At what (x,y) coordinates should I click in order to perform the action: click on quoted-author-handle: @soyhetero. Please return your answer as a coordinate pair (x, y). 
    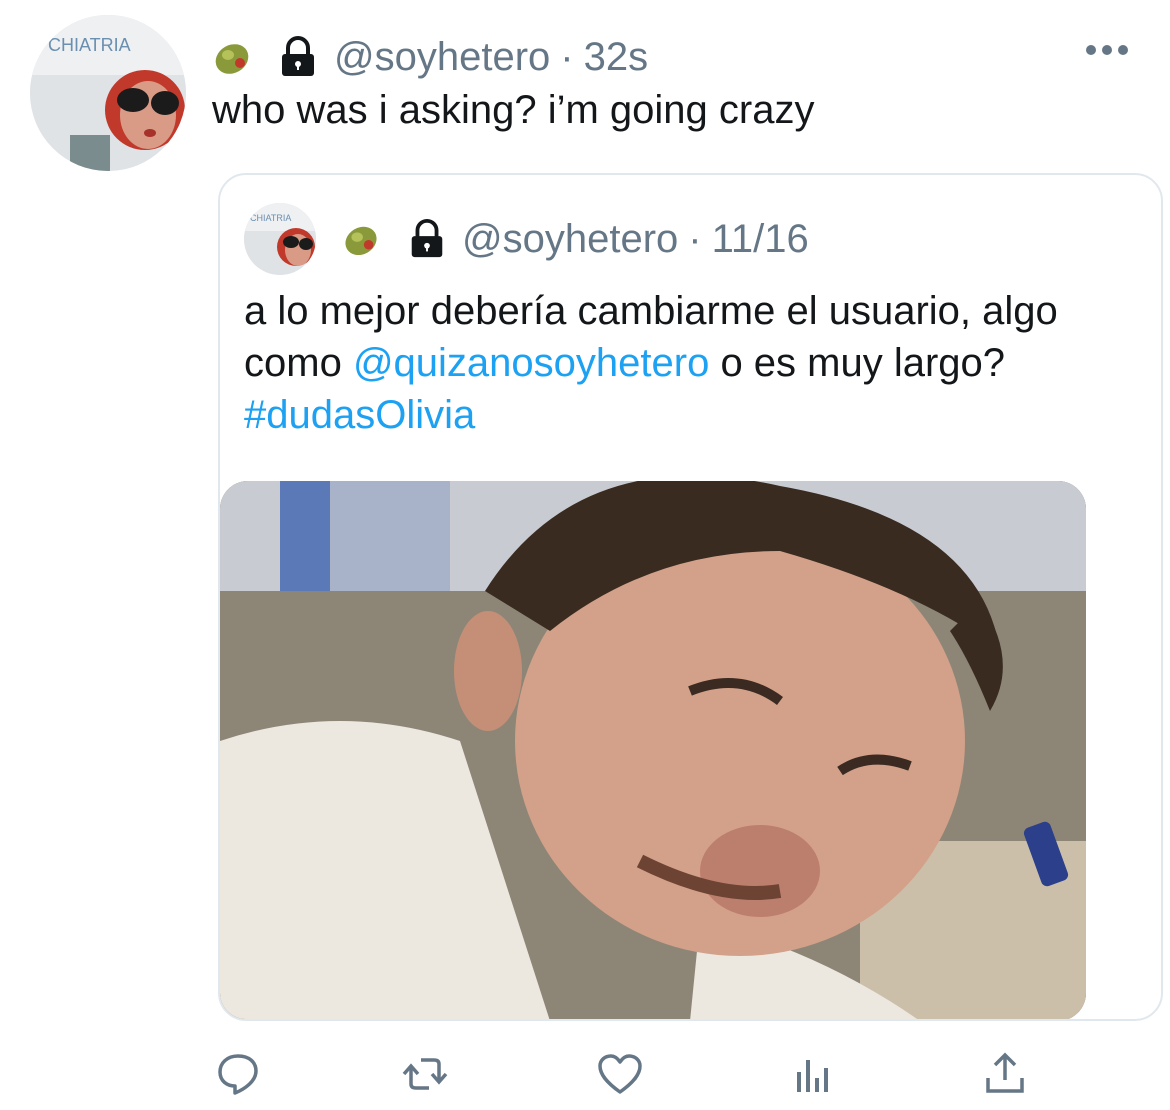
    Looking at the image, I should click on (570, 239).